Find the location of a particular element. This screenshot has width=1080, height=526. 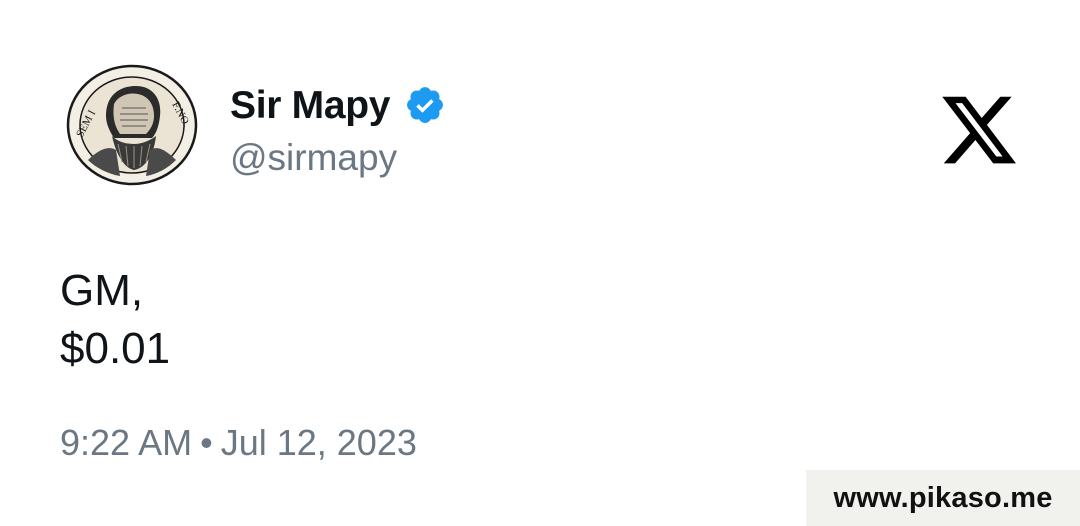

tweet-date: Jul 12, 2023 is located at coordinates (318, 442).